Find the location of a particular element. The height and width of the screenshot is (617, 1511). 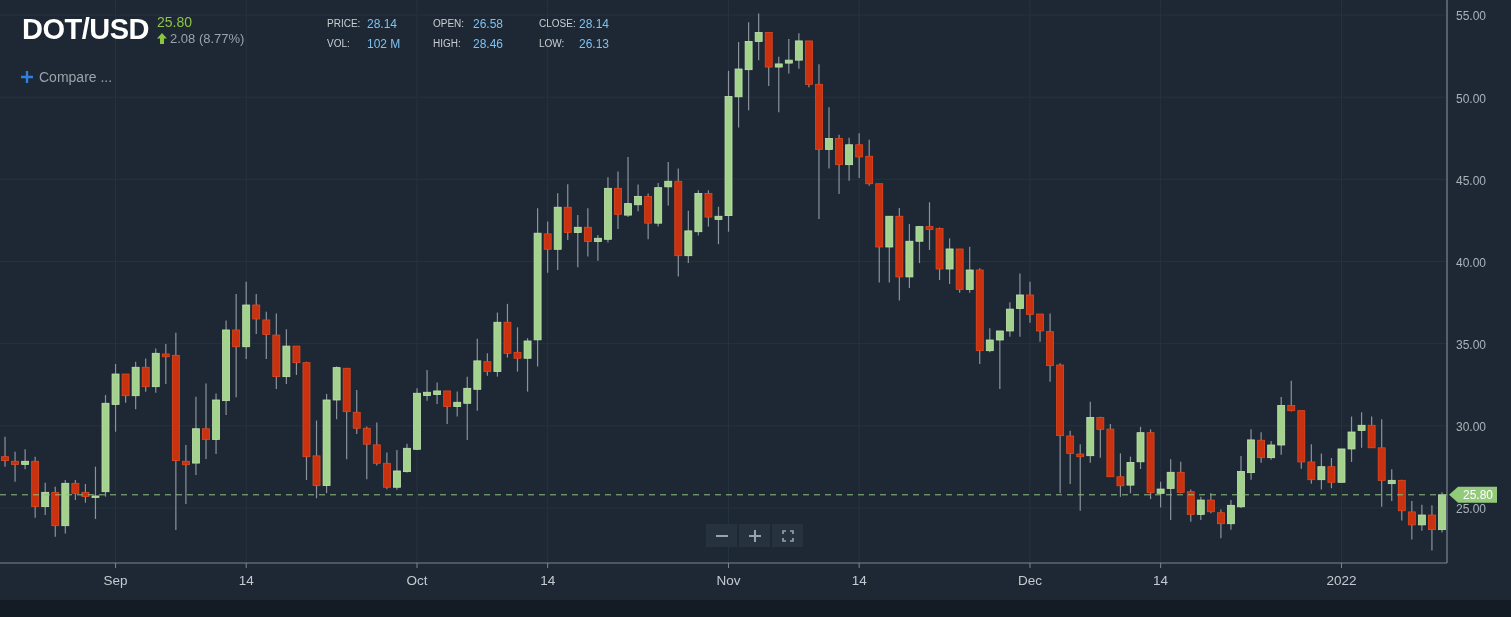

price-axis-label: 35.00 is located at coordinates (1471, 345).